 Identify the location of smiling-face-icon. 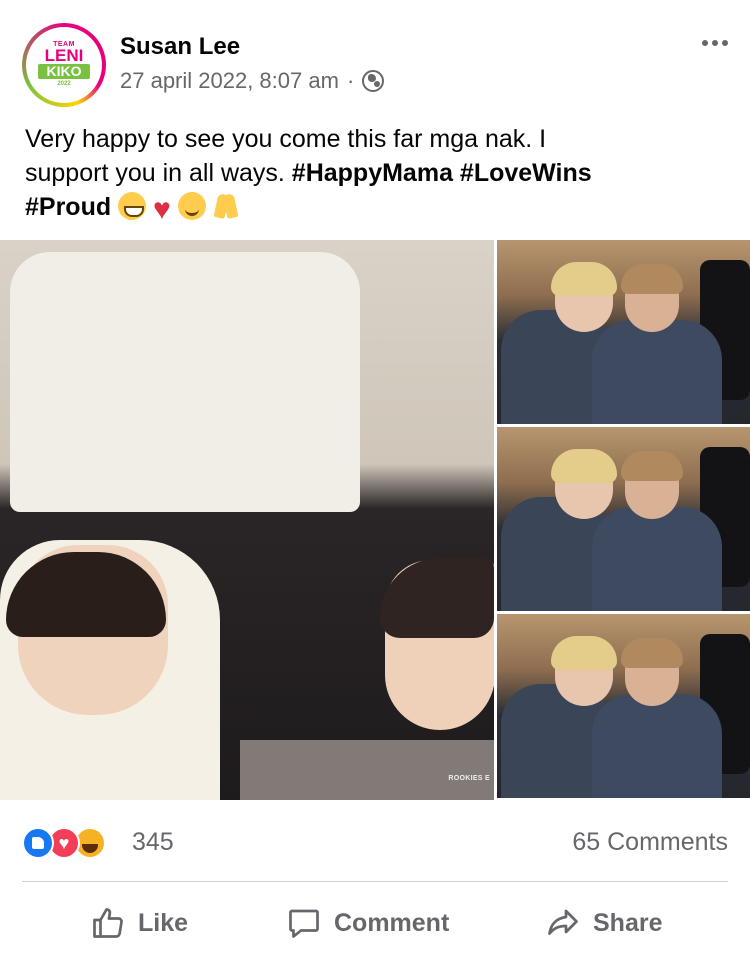
(191, 206).